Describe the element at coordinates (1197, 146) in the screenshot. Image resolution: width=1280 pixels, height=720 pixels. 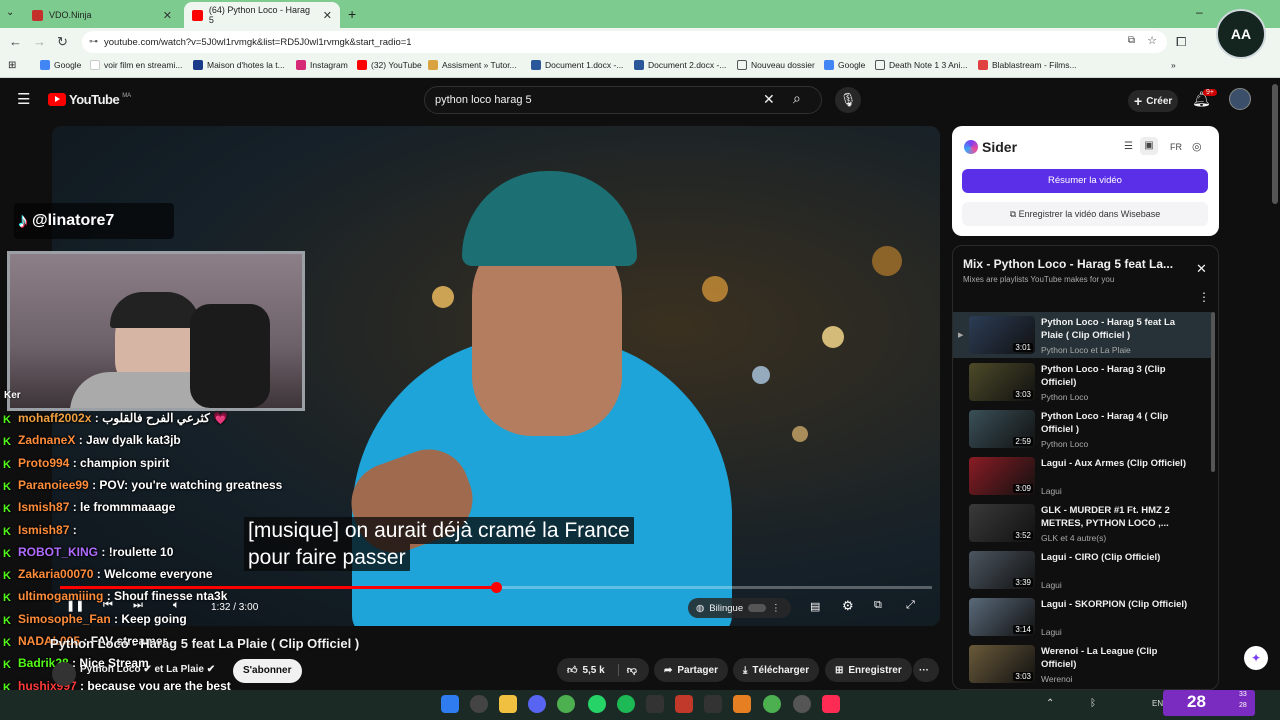
I see `target-icon: ◎` at that location.